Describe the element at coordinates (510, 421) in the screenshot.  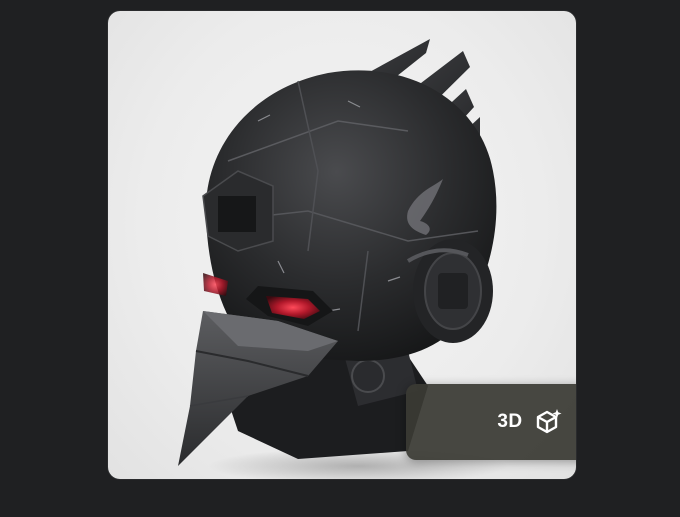
I see `view-3d-label: 3D` at that location.